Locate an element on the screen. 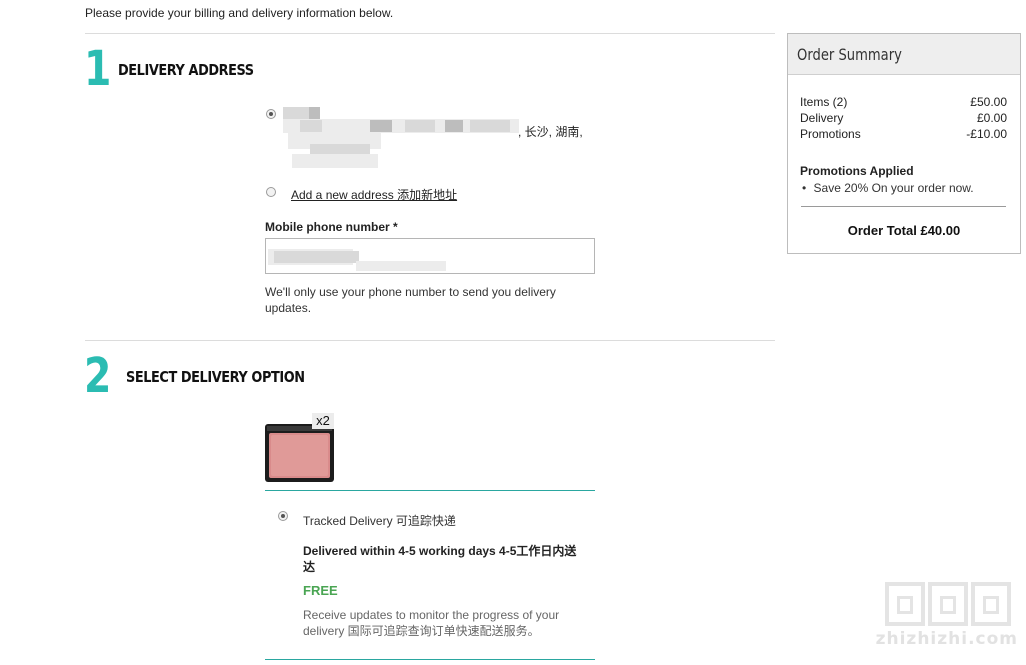  quantity-badge: x2 is located at coordinates (323, 421).